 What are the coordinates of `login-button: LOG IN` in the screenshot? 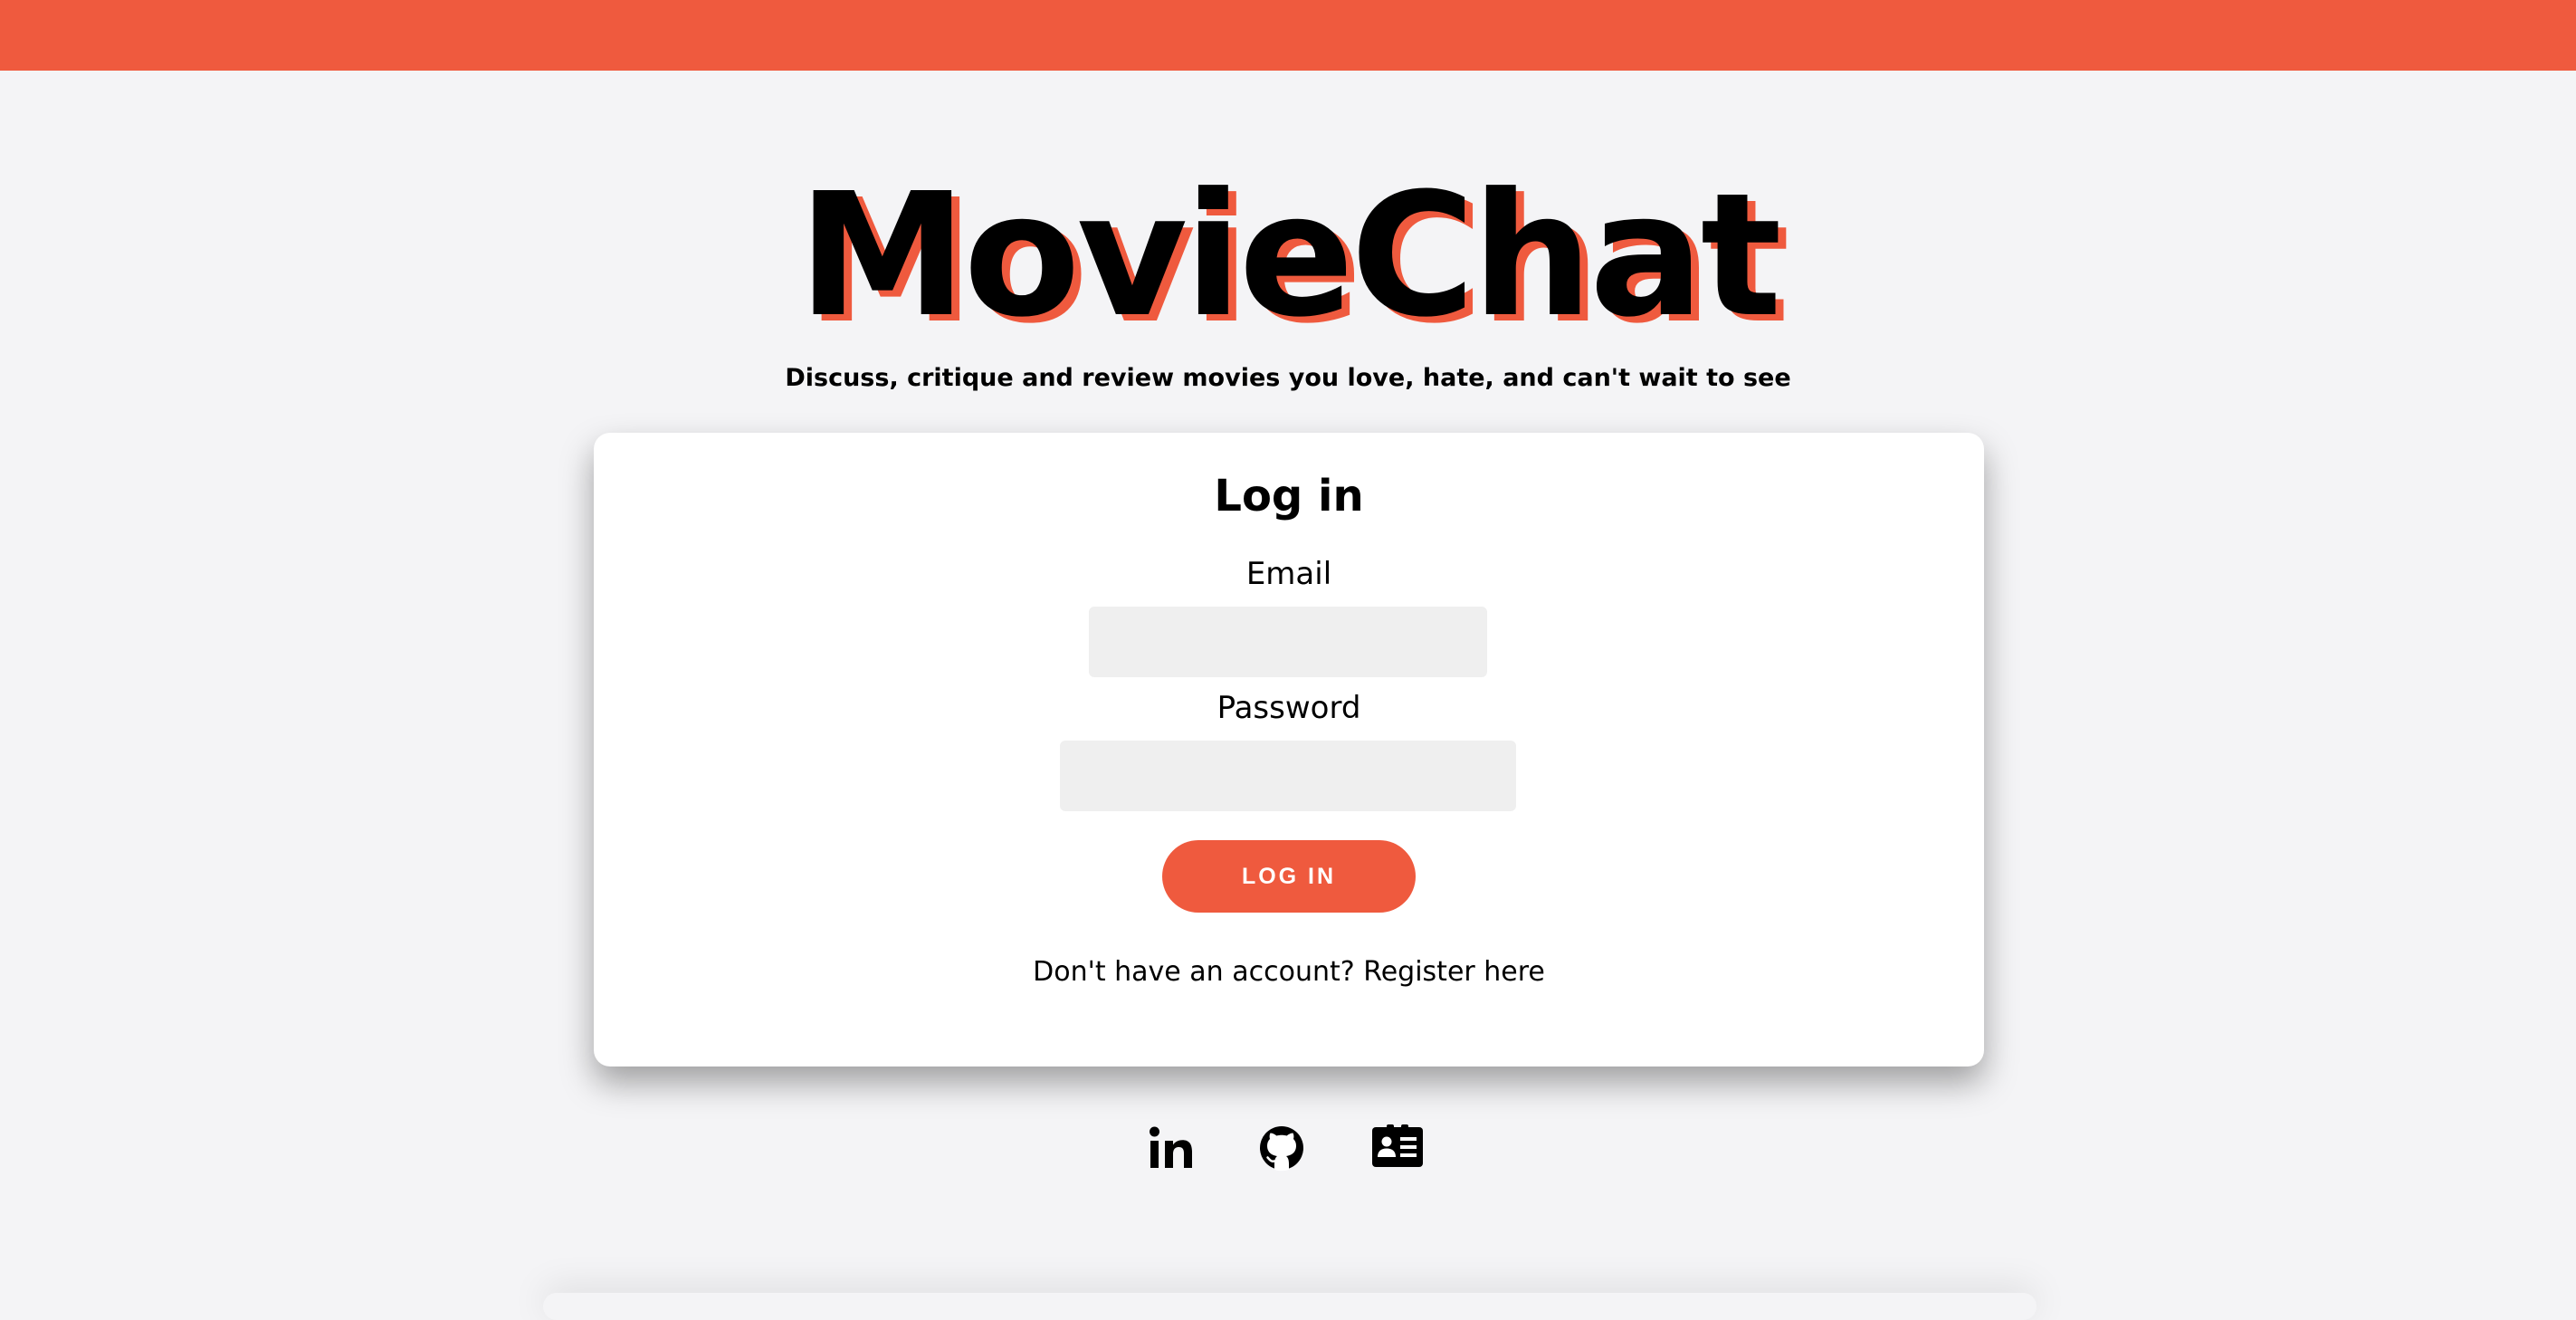 It's located at (1289, 876).